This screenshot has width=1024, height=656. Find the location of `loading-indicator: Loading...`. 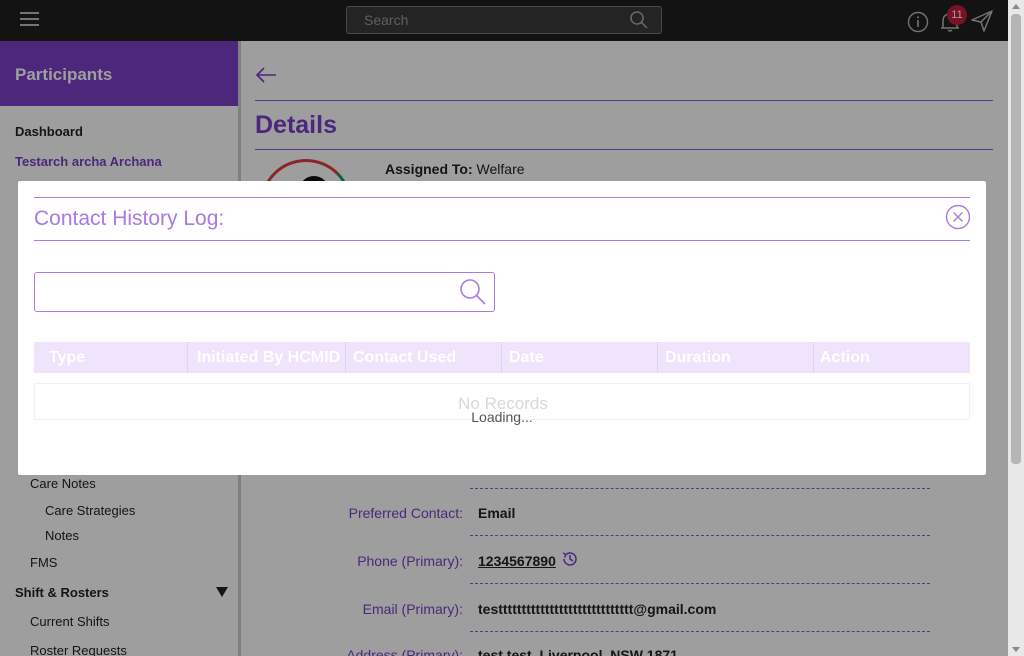

loading-indicator: Loading... is located at coordinates (502, 417).